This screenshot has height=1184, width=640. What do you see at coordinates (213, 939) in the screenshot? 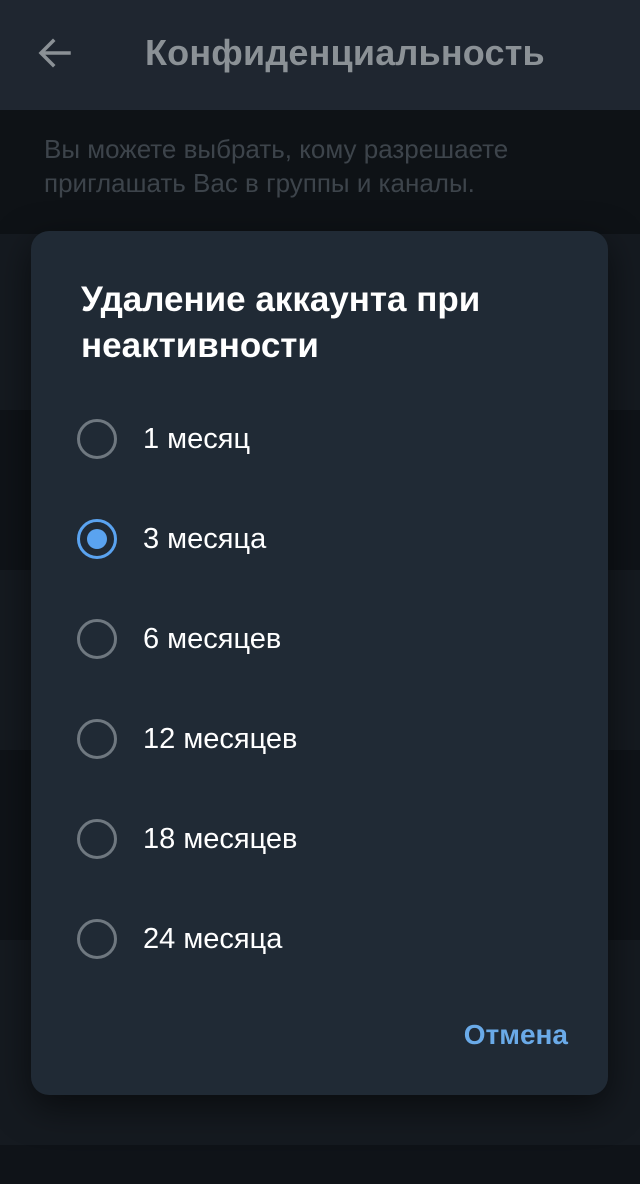
I see `option-label: 24 месяца` at bounding box center [213, 939].